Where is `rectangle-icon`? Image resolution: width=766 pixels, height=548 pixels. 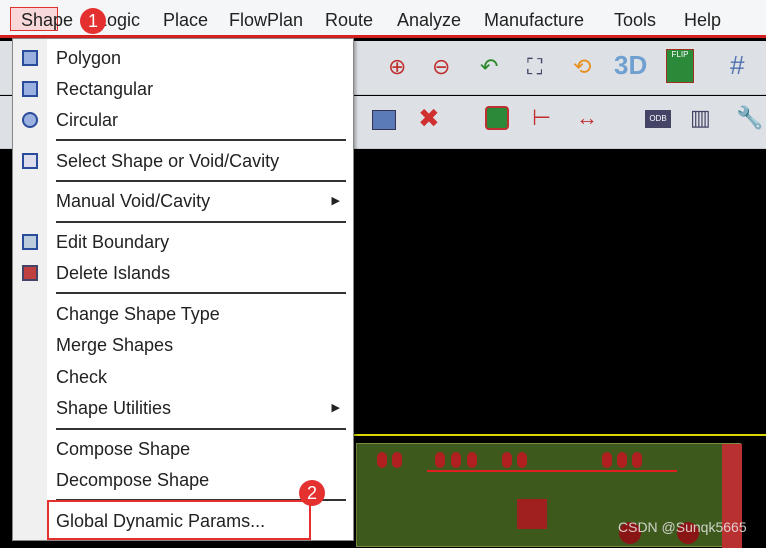 rectangle-icon is located at coordinates (30, 89).